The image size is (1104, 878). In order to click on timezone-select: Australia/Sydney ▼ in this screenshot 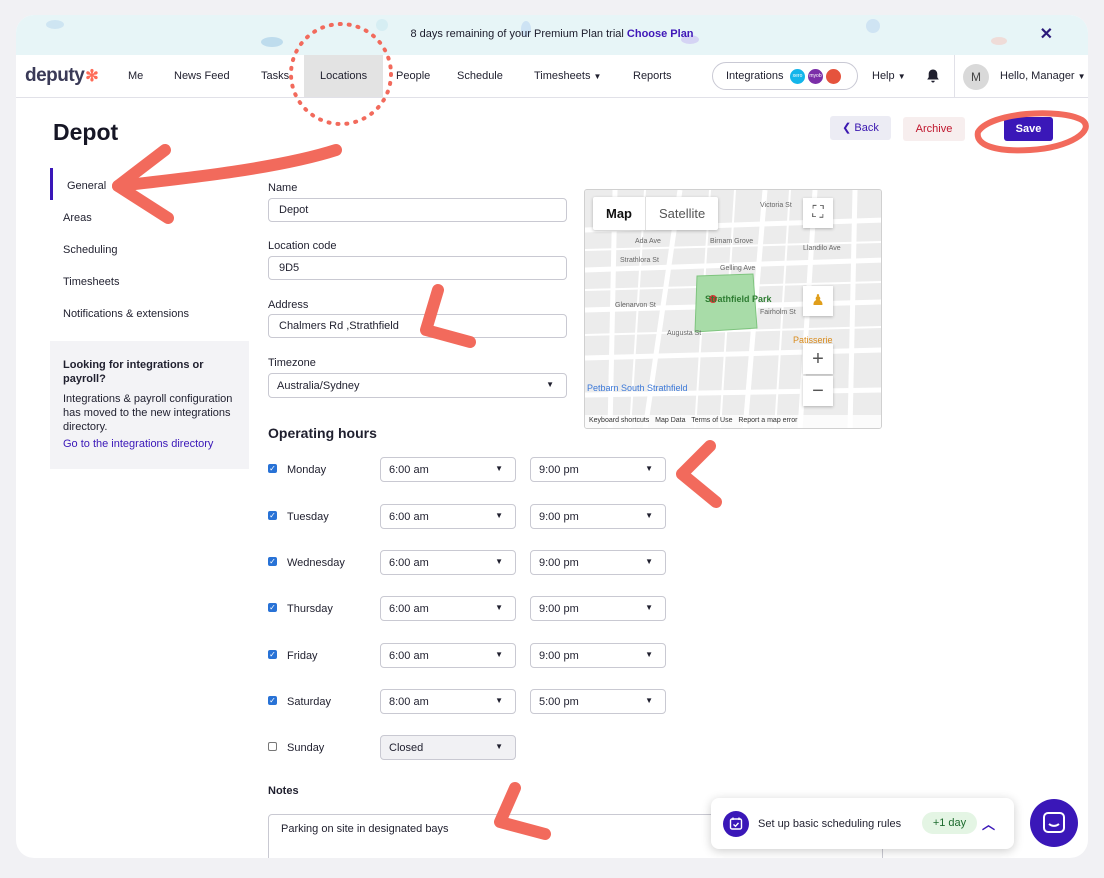, I will do `click(417, 385)`.